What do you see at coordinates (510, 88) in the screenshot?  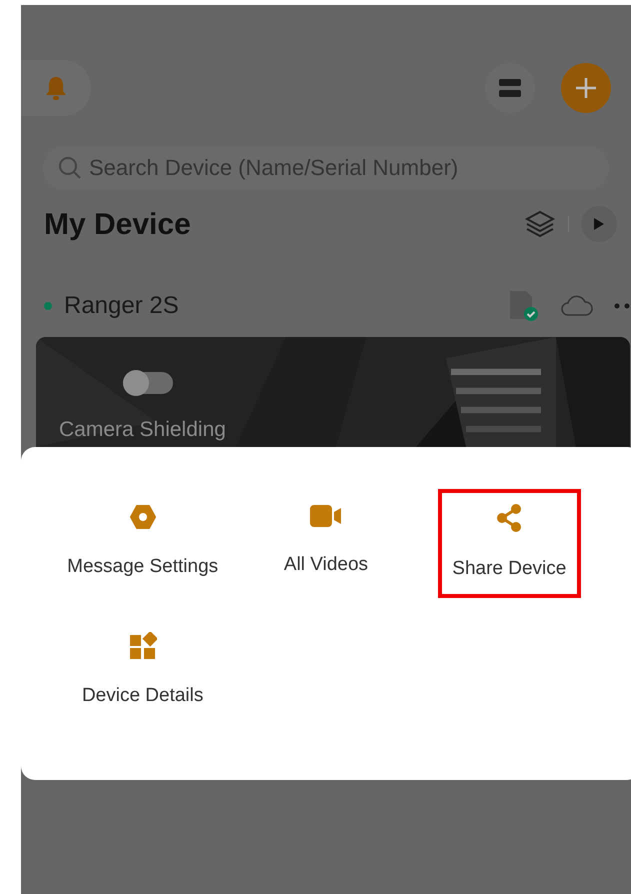 I see `menu-icon` at bounding box center [510, 88].